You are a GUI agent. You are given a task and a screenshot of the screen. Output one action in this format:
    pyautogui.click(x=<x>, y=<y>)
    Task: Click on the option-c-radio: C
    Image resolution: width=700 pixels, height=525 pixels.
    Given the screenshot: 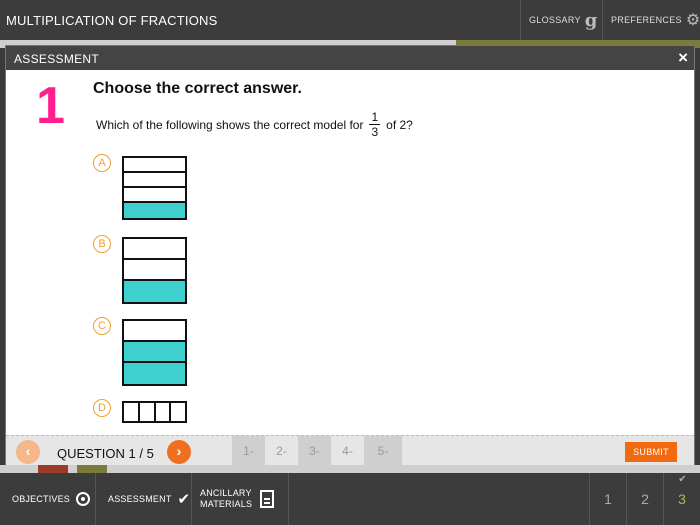 What is the action you would take?
    pyautogui.click(x=102, y=326)
    